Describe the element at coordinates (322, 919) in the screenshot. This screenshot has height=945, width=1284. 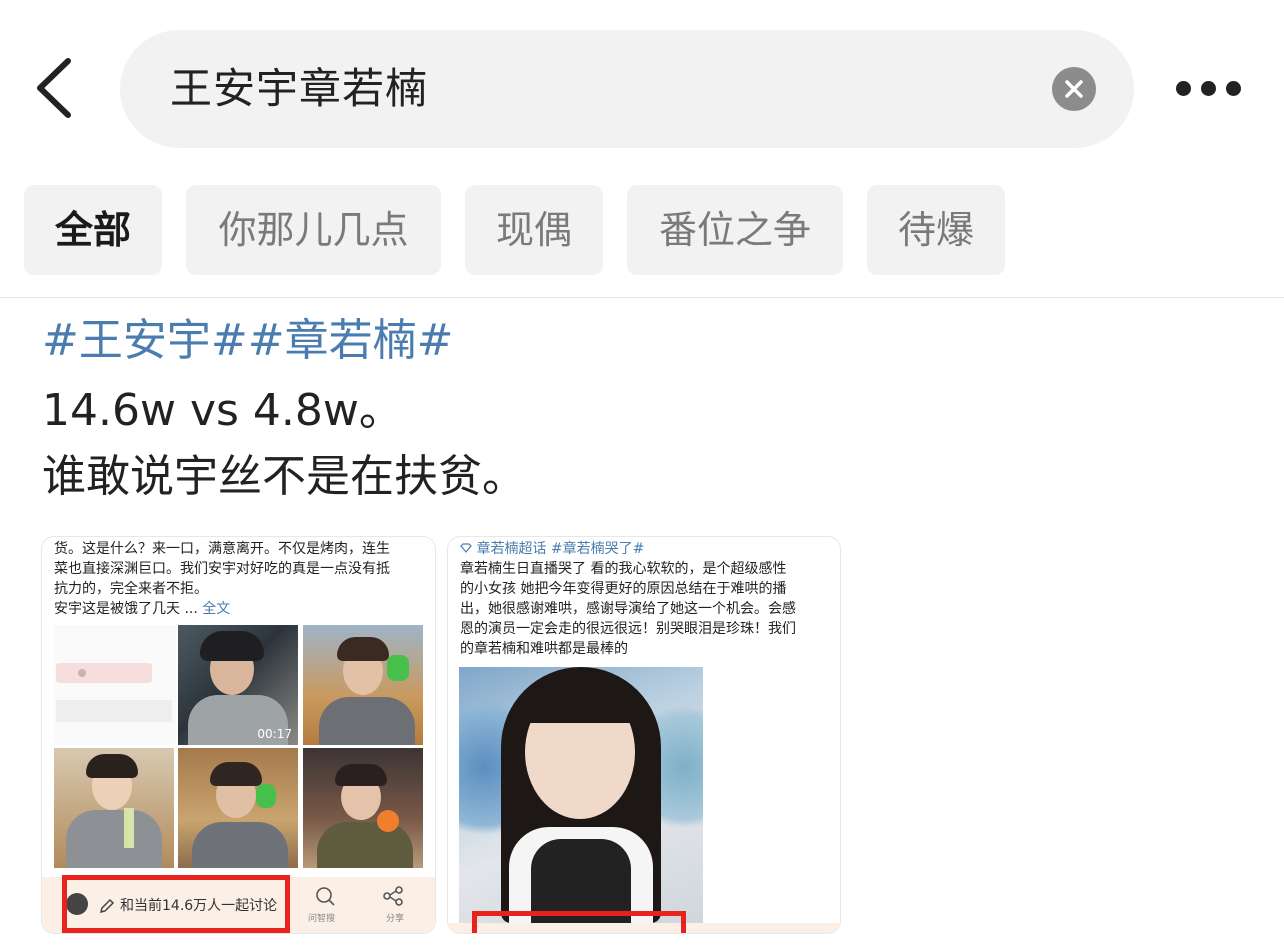
I see `action-label: 问智搜` at that location.